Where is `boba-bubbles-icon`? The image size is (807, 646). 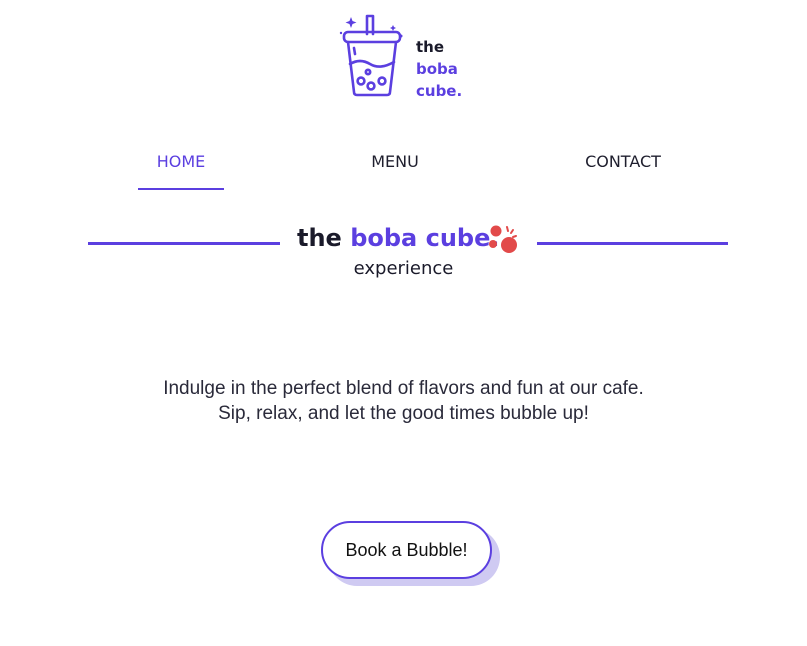 boba-bubbles-icon is located at coordinates (505, 242).